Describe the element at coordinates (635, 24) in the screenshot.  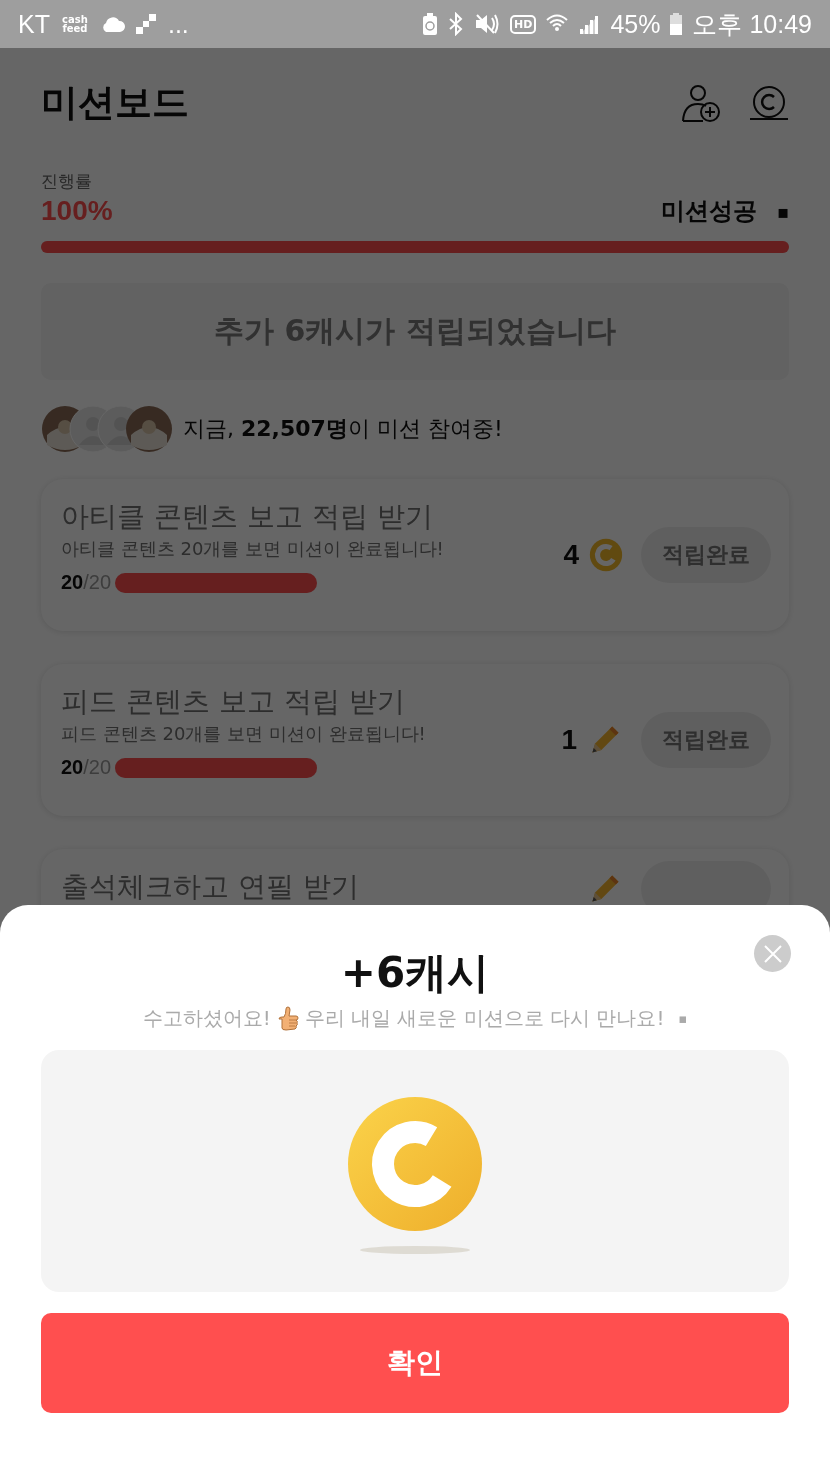
I see `battery-percent: 45%` at that location.